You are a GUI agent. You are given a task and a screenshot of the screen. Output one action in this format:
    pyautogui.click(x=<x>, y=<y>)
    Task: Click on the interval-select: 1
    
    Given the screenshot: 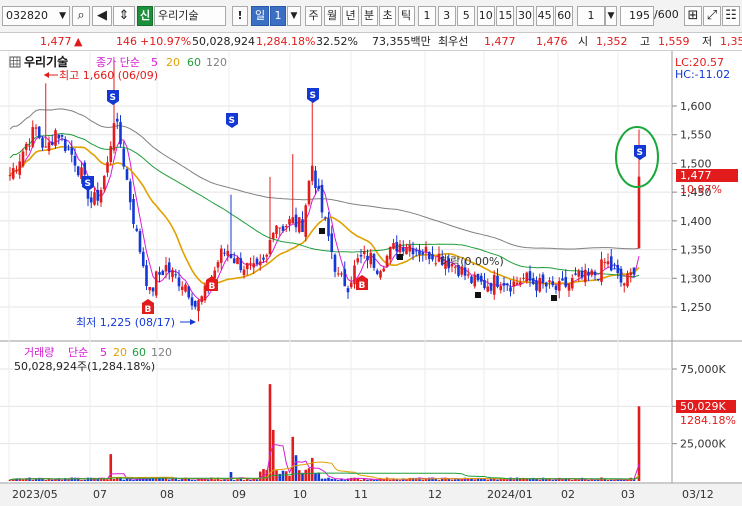 What is the action you would take?
    pyautogui.click(x=591, y=16)
    